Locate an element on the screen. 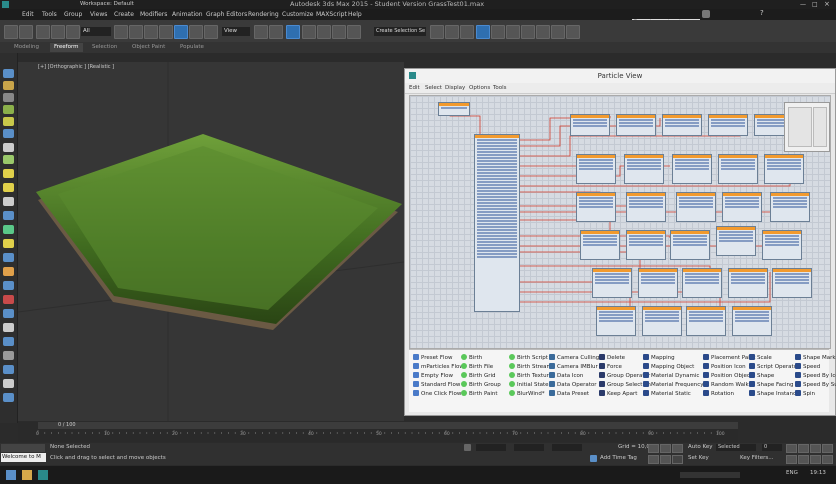 The width and height of the screenshot is (836, 484). set-key-button: Set Key is located at coordinates (698, 458).